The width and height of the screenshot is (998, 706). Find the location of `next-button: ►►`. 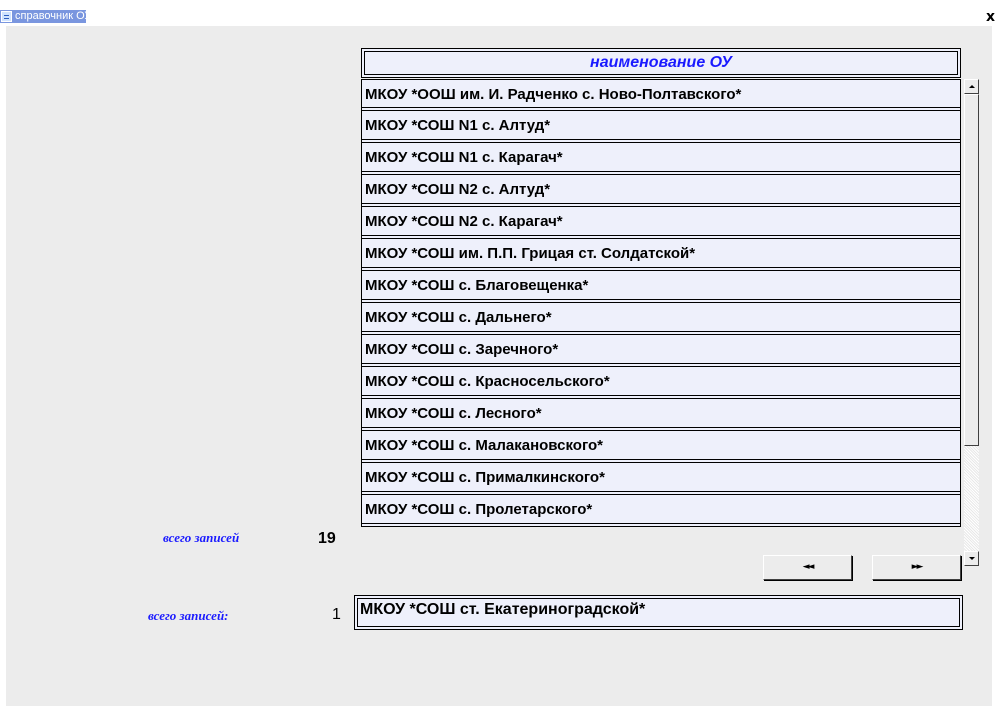

next-button: ►► is located at coordinates (916, 567).